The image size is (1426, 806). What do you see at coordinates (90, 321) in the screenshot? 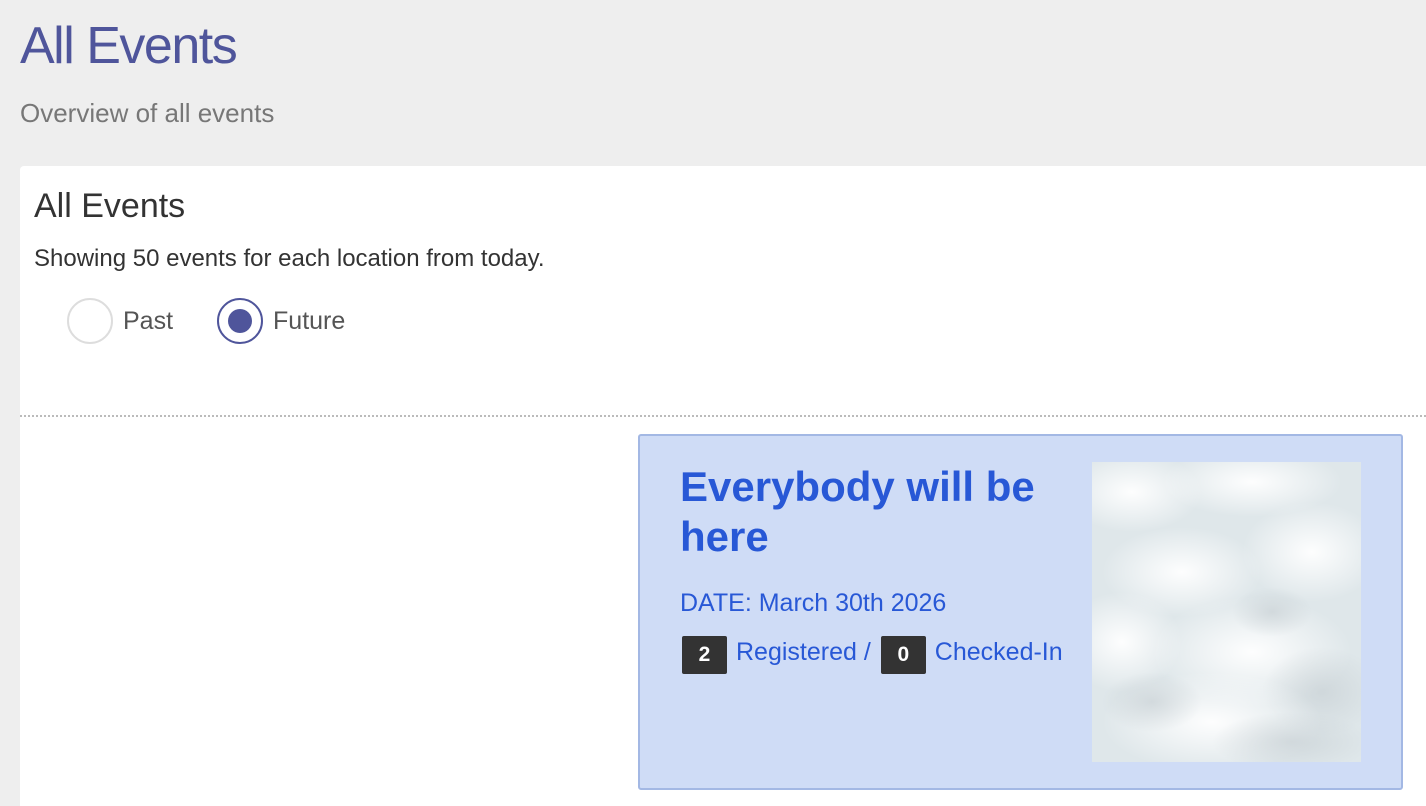
I see `radio-past-indicator` at bounding box center [90, 321].